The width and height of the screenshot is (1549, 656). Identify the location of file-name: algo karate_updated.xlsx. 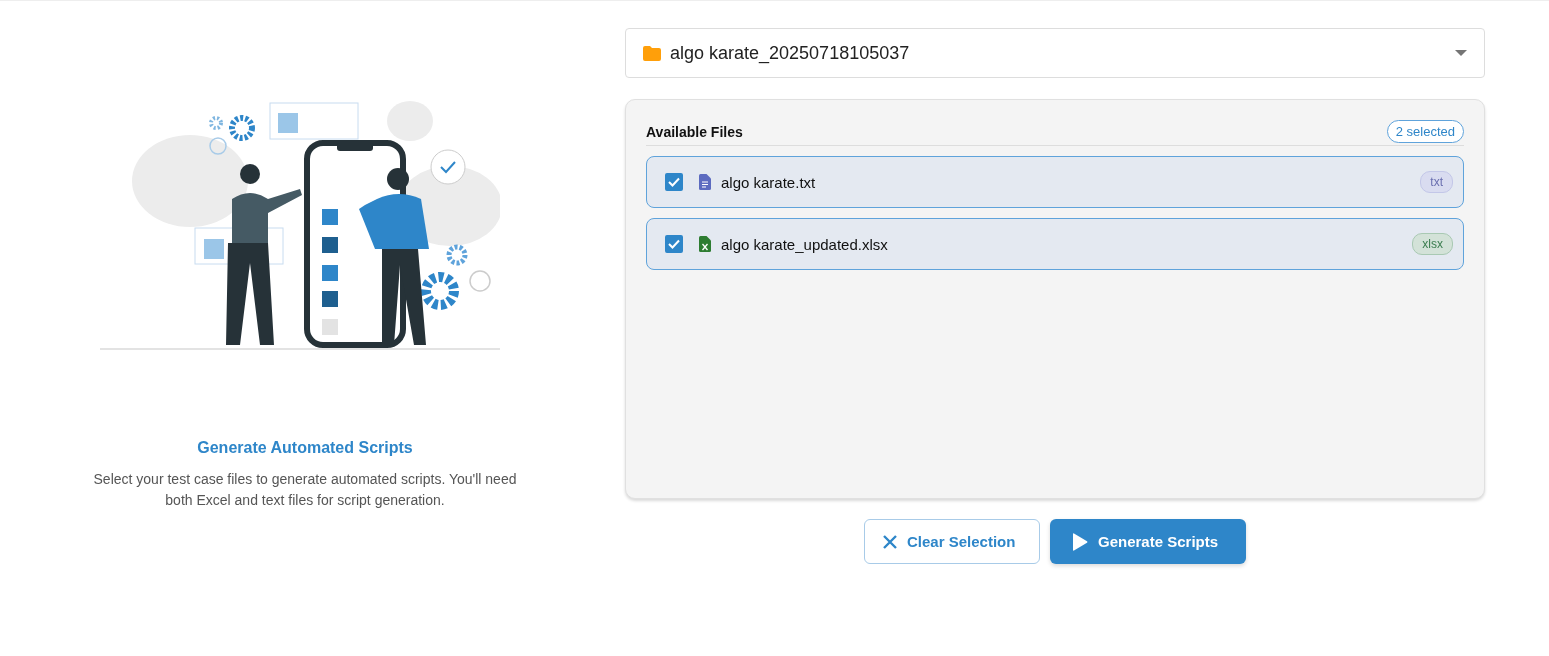
(805, 244).